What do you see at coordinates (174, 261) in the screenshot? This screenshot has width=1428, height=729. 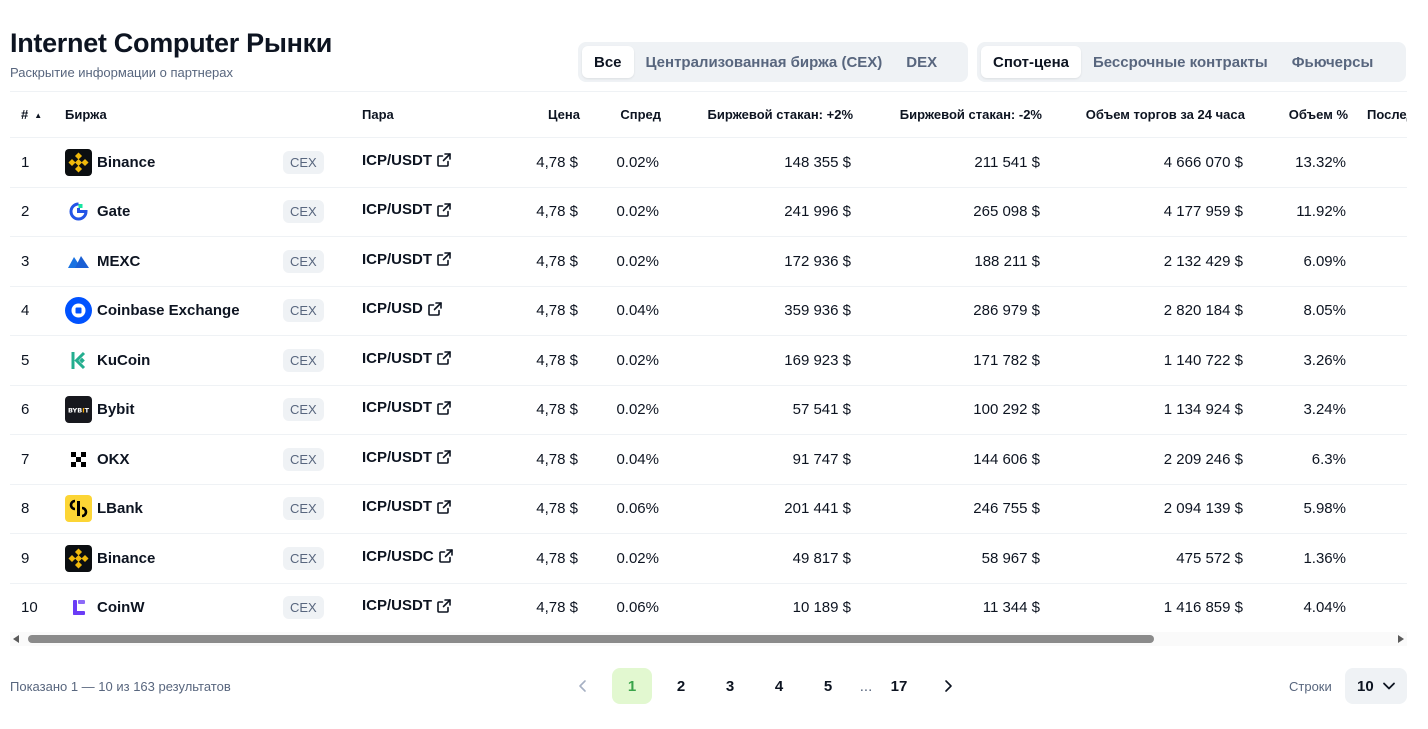 I see `exchange-cell: MEXC` at bounding box center [174, 261].